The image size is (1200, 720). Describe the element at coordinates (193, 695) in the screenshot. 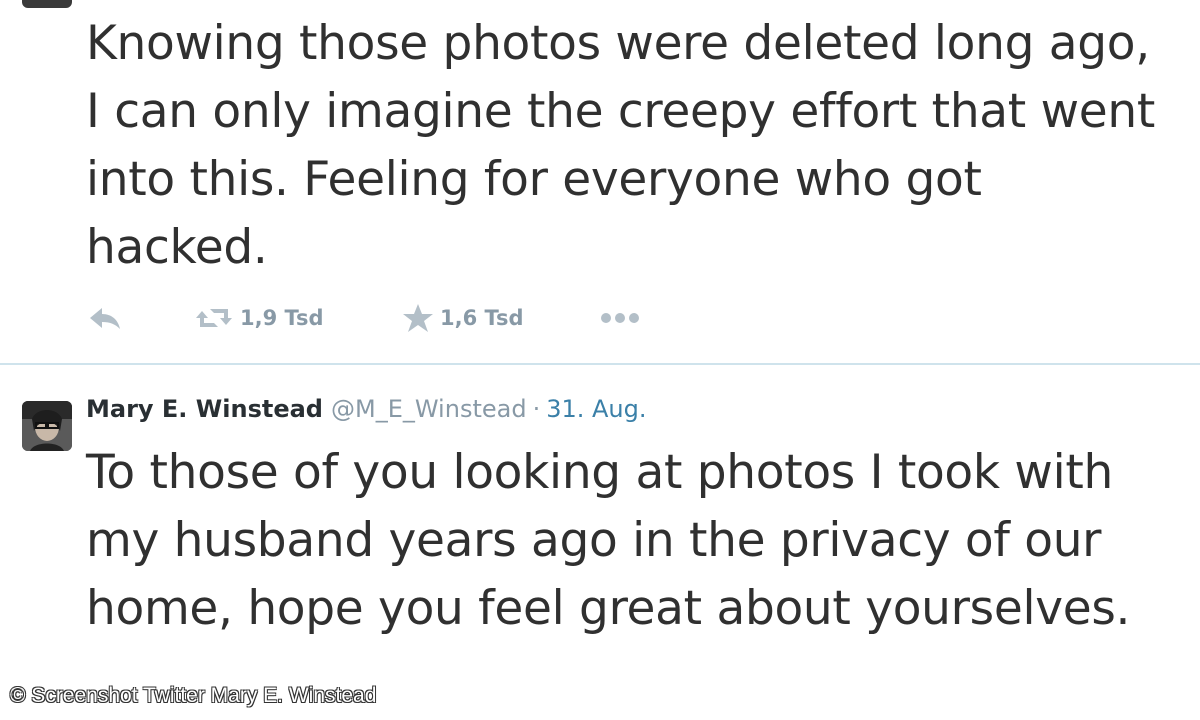

I see `screenshot-caption: © Screenshot Twitter Mary E. Winstead` at that location.